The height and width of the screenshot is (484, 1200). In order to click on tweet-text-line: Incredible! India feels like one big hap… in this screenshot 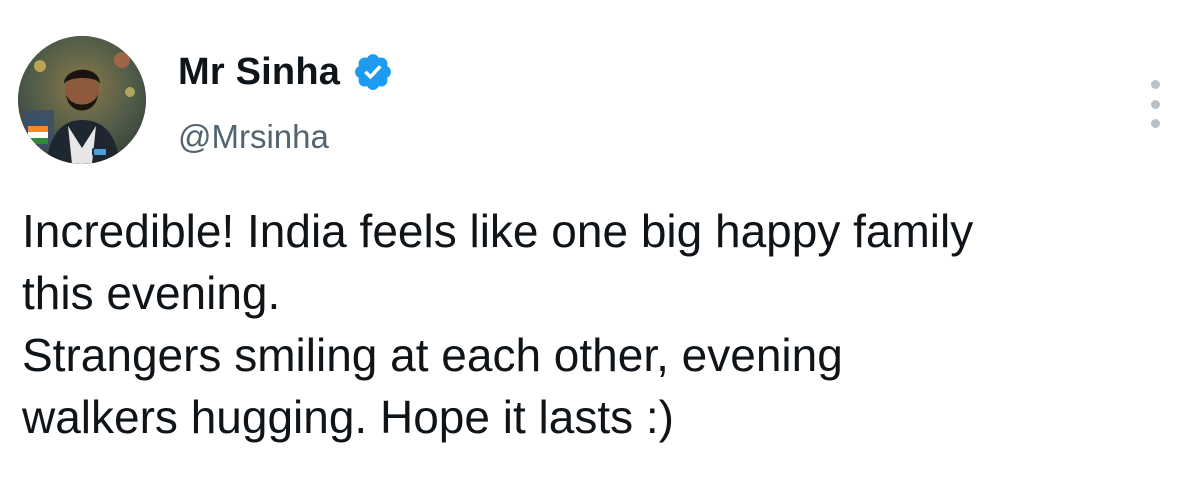, I will do `click(498, 231)`.